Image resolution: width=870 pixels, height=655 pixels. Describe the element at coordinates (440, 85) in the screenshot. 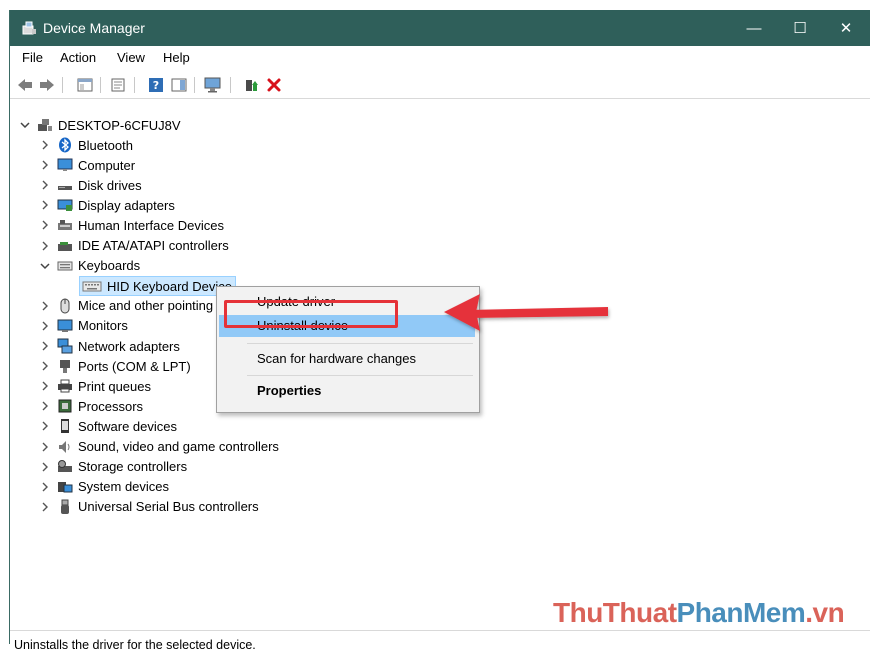

I see `toolbar: ?` at that location.